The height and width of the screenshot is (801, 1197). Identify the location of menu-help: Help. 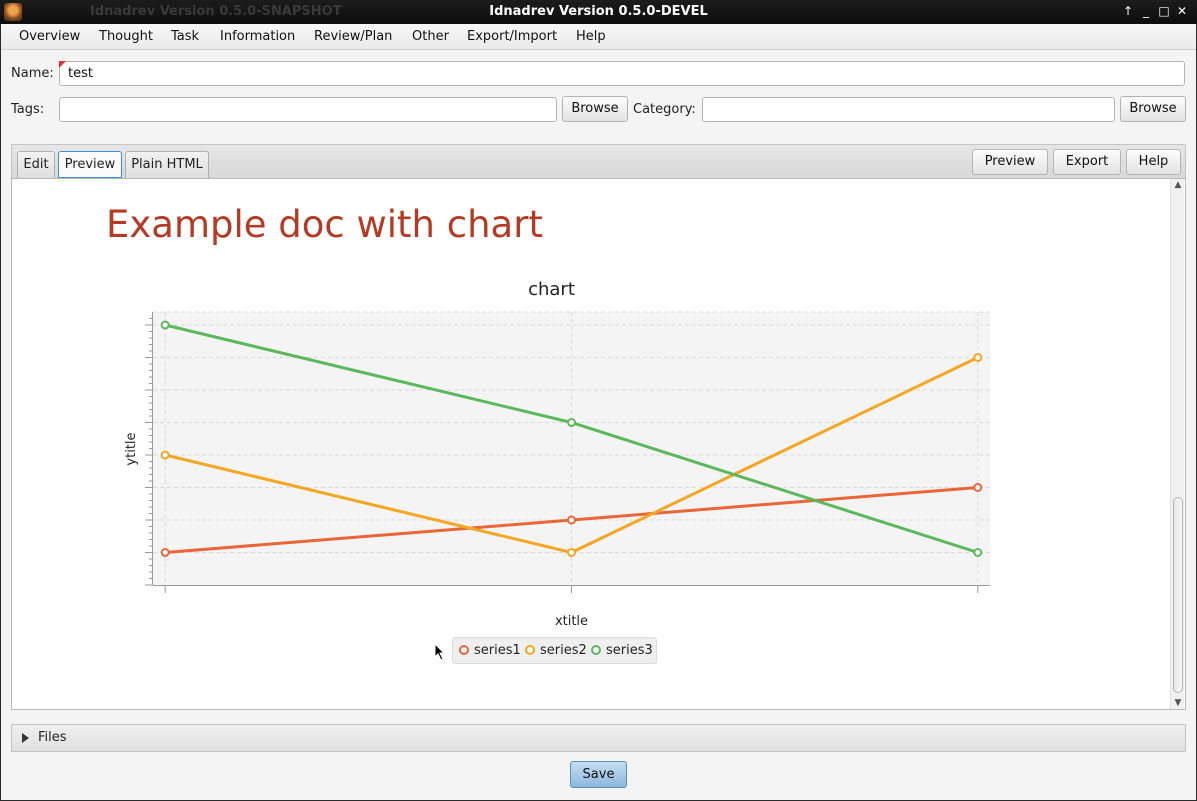
(591, 36).